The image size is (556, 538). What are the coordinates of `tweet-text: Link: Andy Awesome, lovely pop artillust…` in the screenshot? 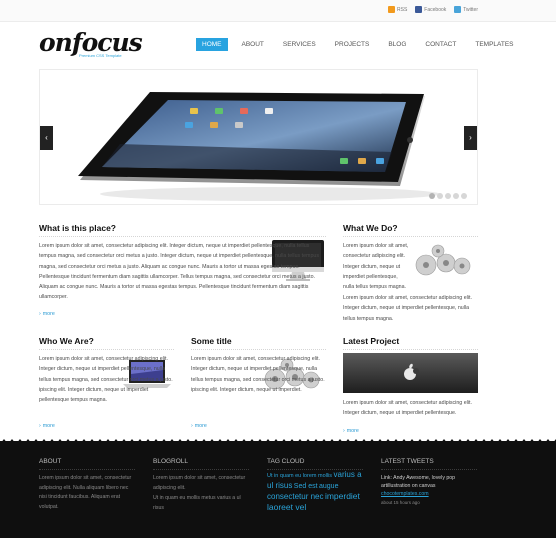 It's located at (418, 482).